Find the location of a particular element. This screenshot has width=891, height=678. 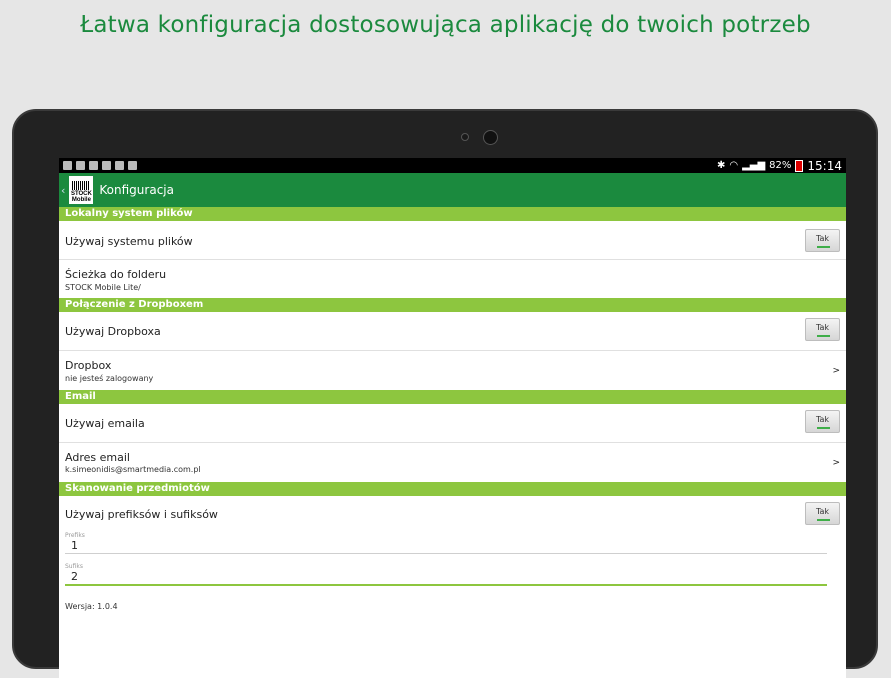

clock: 15:14 is located at coordinates (824, 165).